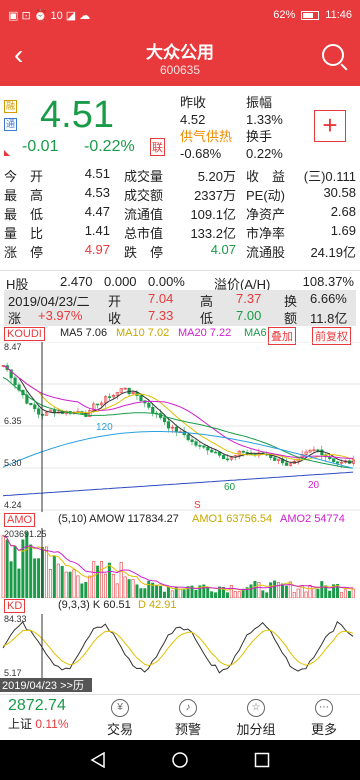 The width and height of the screenshot is (360, 780). What do you see at coordinates (324, 718) in the screenshot?
I see `nav-more: ⋯ 更多` at bounding box center [324, 718].